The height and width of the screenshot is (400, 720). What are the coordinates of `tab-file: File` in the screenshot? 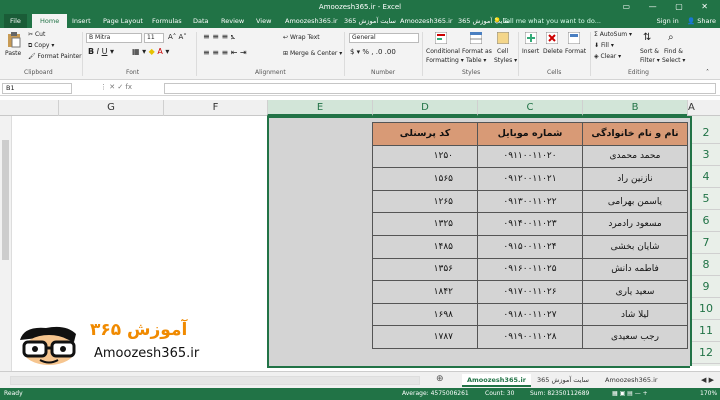 It's located at (15, 21).